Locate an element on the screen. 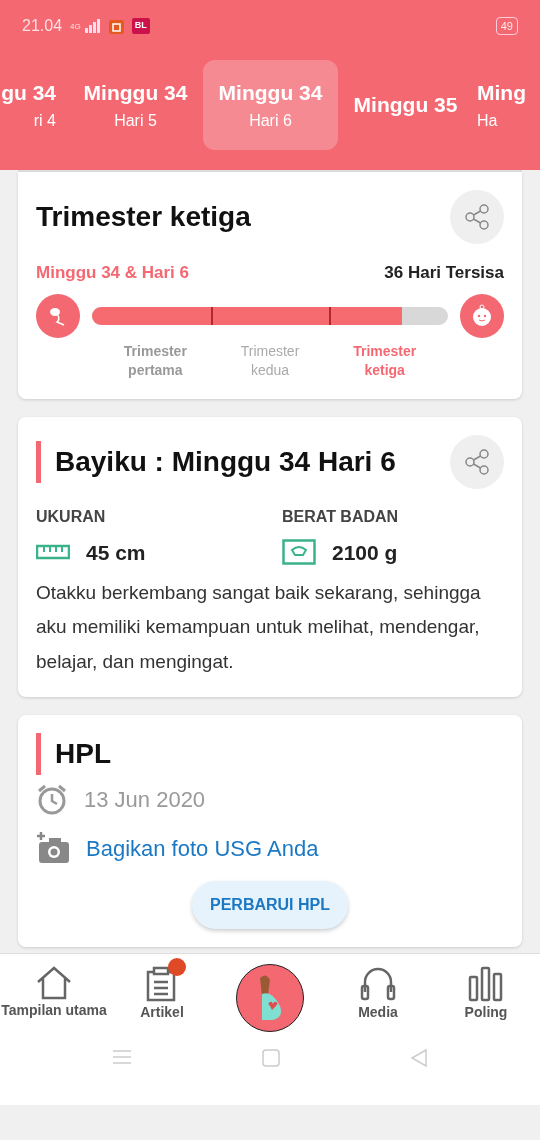 The image size is (540, 1140). nav-item: Artikel is located at coordinates (162, 994).